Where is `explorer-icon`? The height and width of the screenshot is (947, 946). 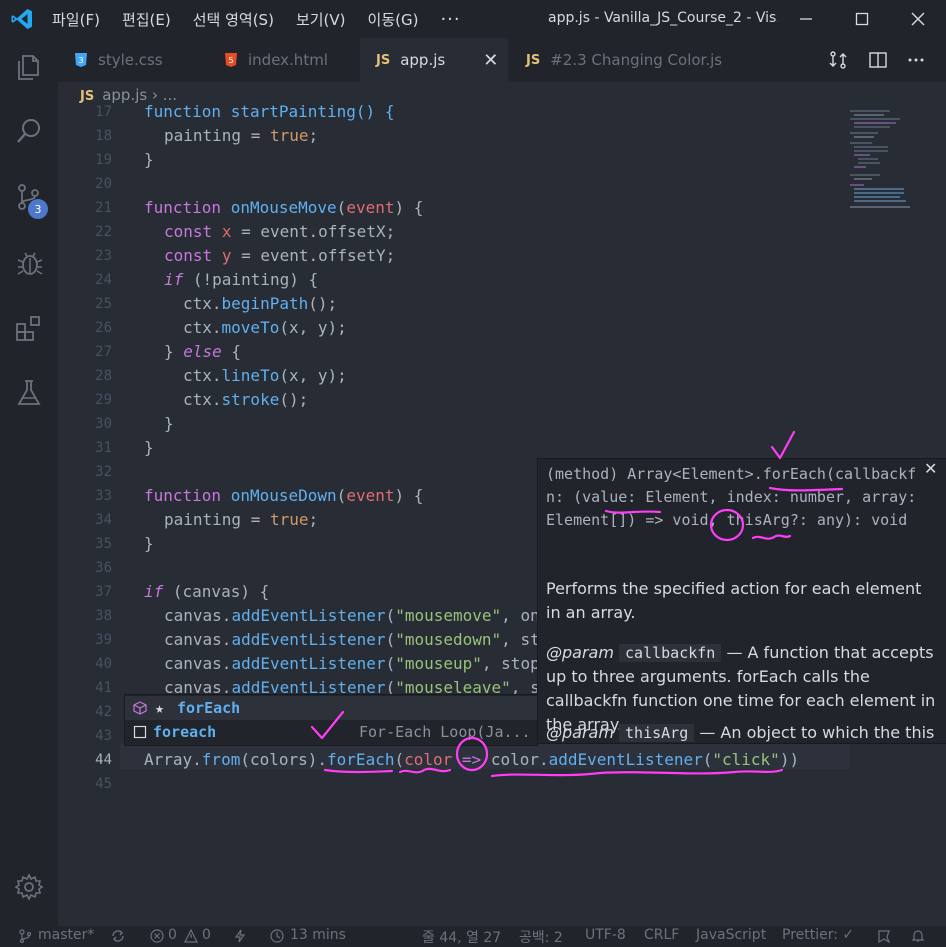 explorer-icon is located at coordinates (29, 67).